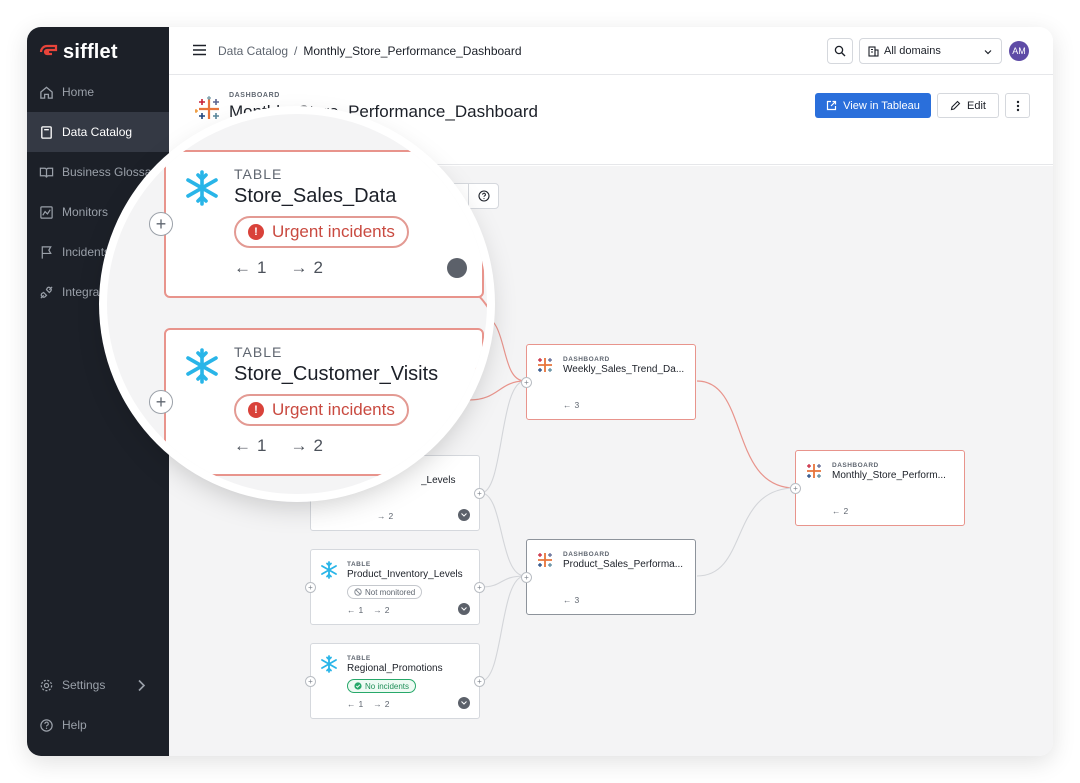  I want to click on check-circle-icon, so click(358, 686).